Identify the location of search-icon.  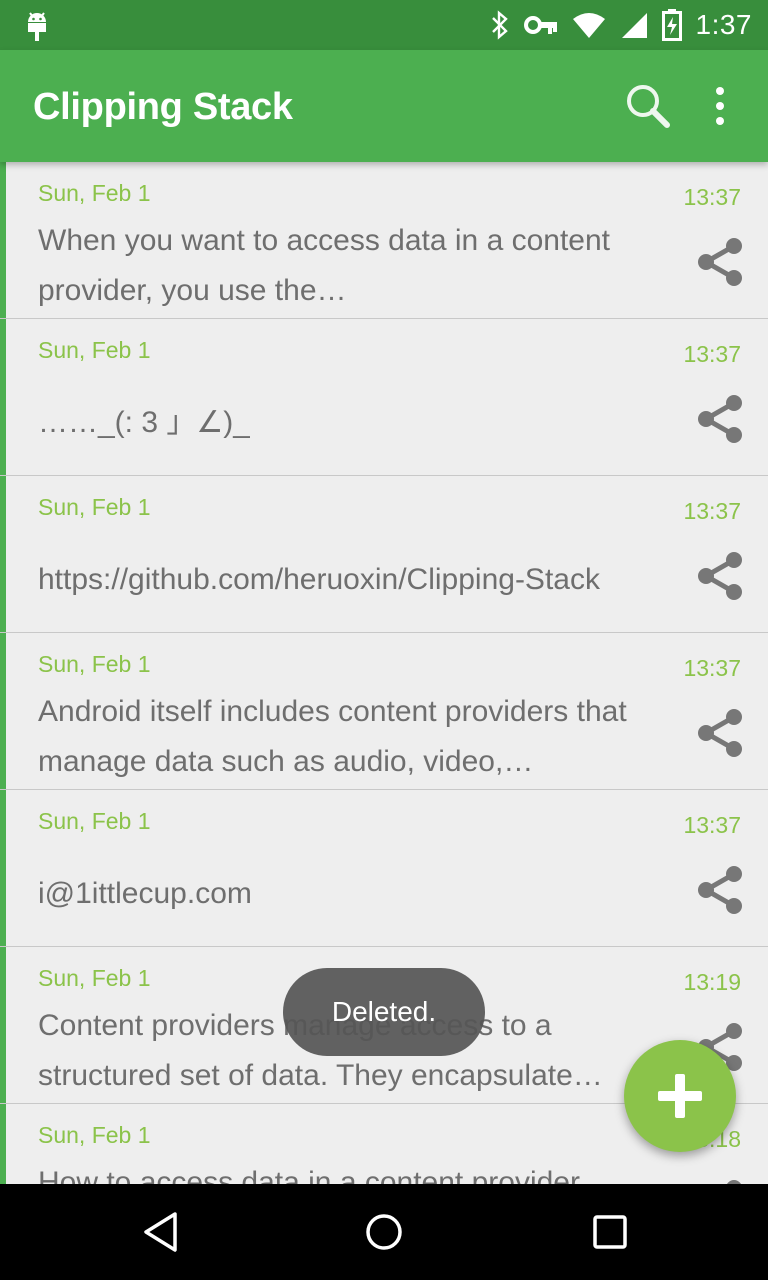
(648, 106).